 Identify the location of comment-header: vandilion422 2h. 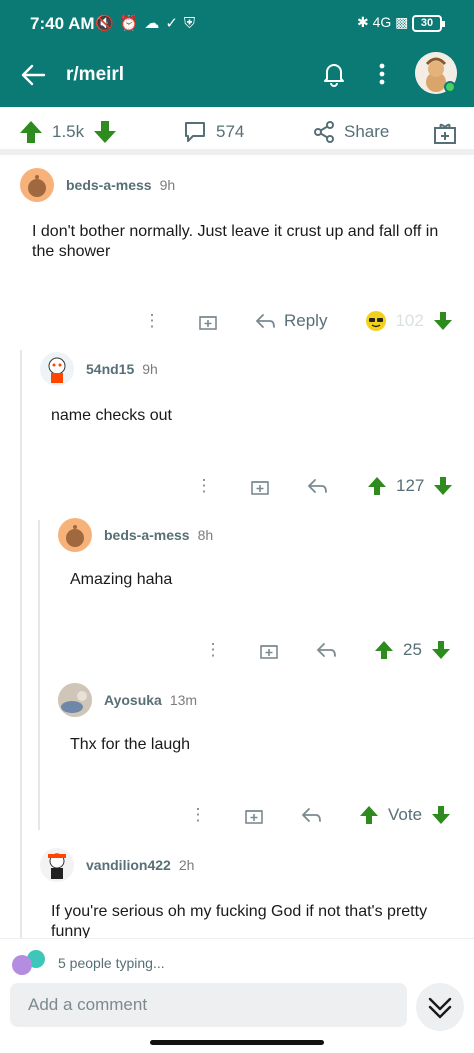
(117, 865).